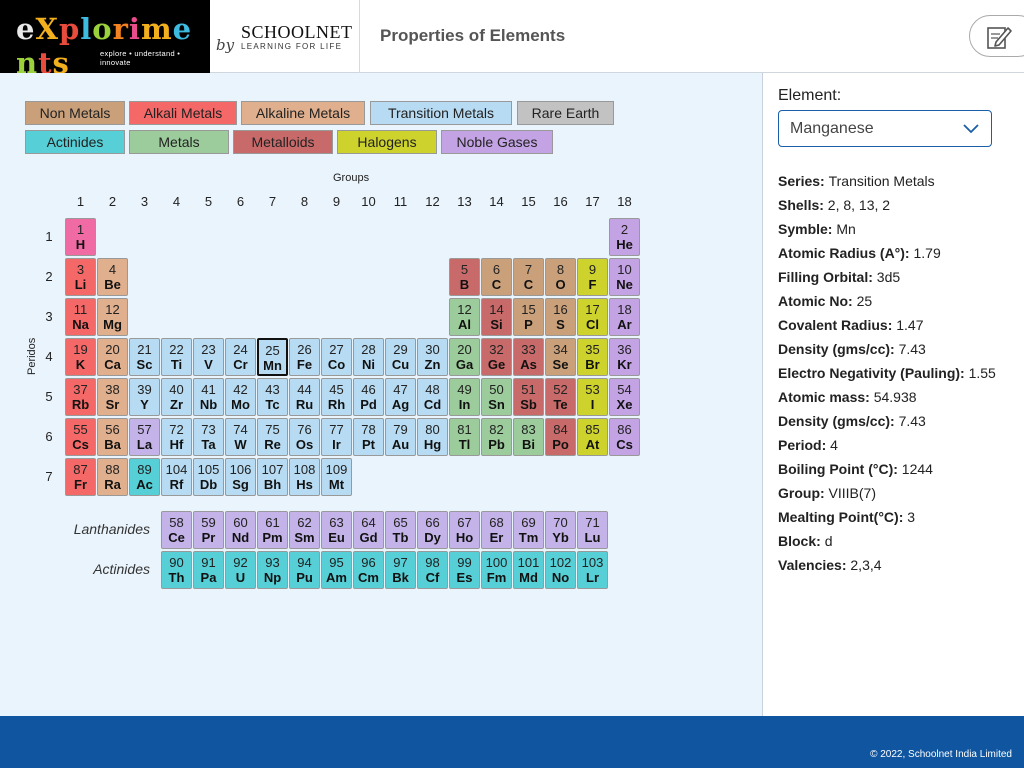 The height and width of the screenshot is (768, 1024). What do you see at coordinates (112, 357) in the screenshot?
I see `element-cell-ca: 20 Ca` at bounding box center [112, 357].